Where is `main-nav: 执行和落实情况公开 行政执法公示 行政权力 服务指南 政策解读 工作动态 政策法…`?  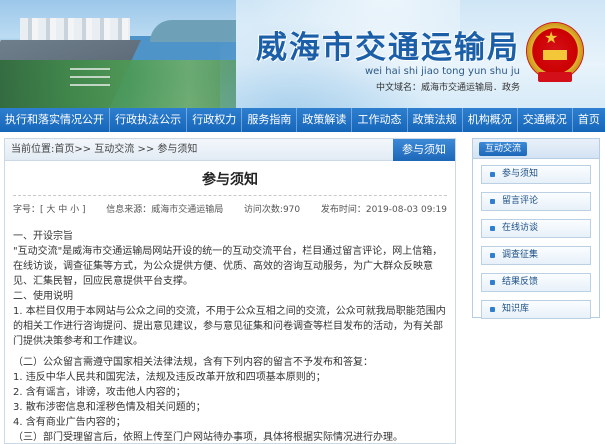
main-nav: 执行和落实情况公开 行政执法公示 行政权力 服务指南 政策解读 工作动态 政策法… is located at coordinates (302, 120).